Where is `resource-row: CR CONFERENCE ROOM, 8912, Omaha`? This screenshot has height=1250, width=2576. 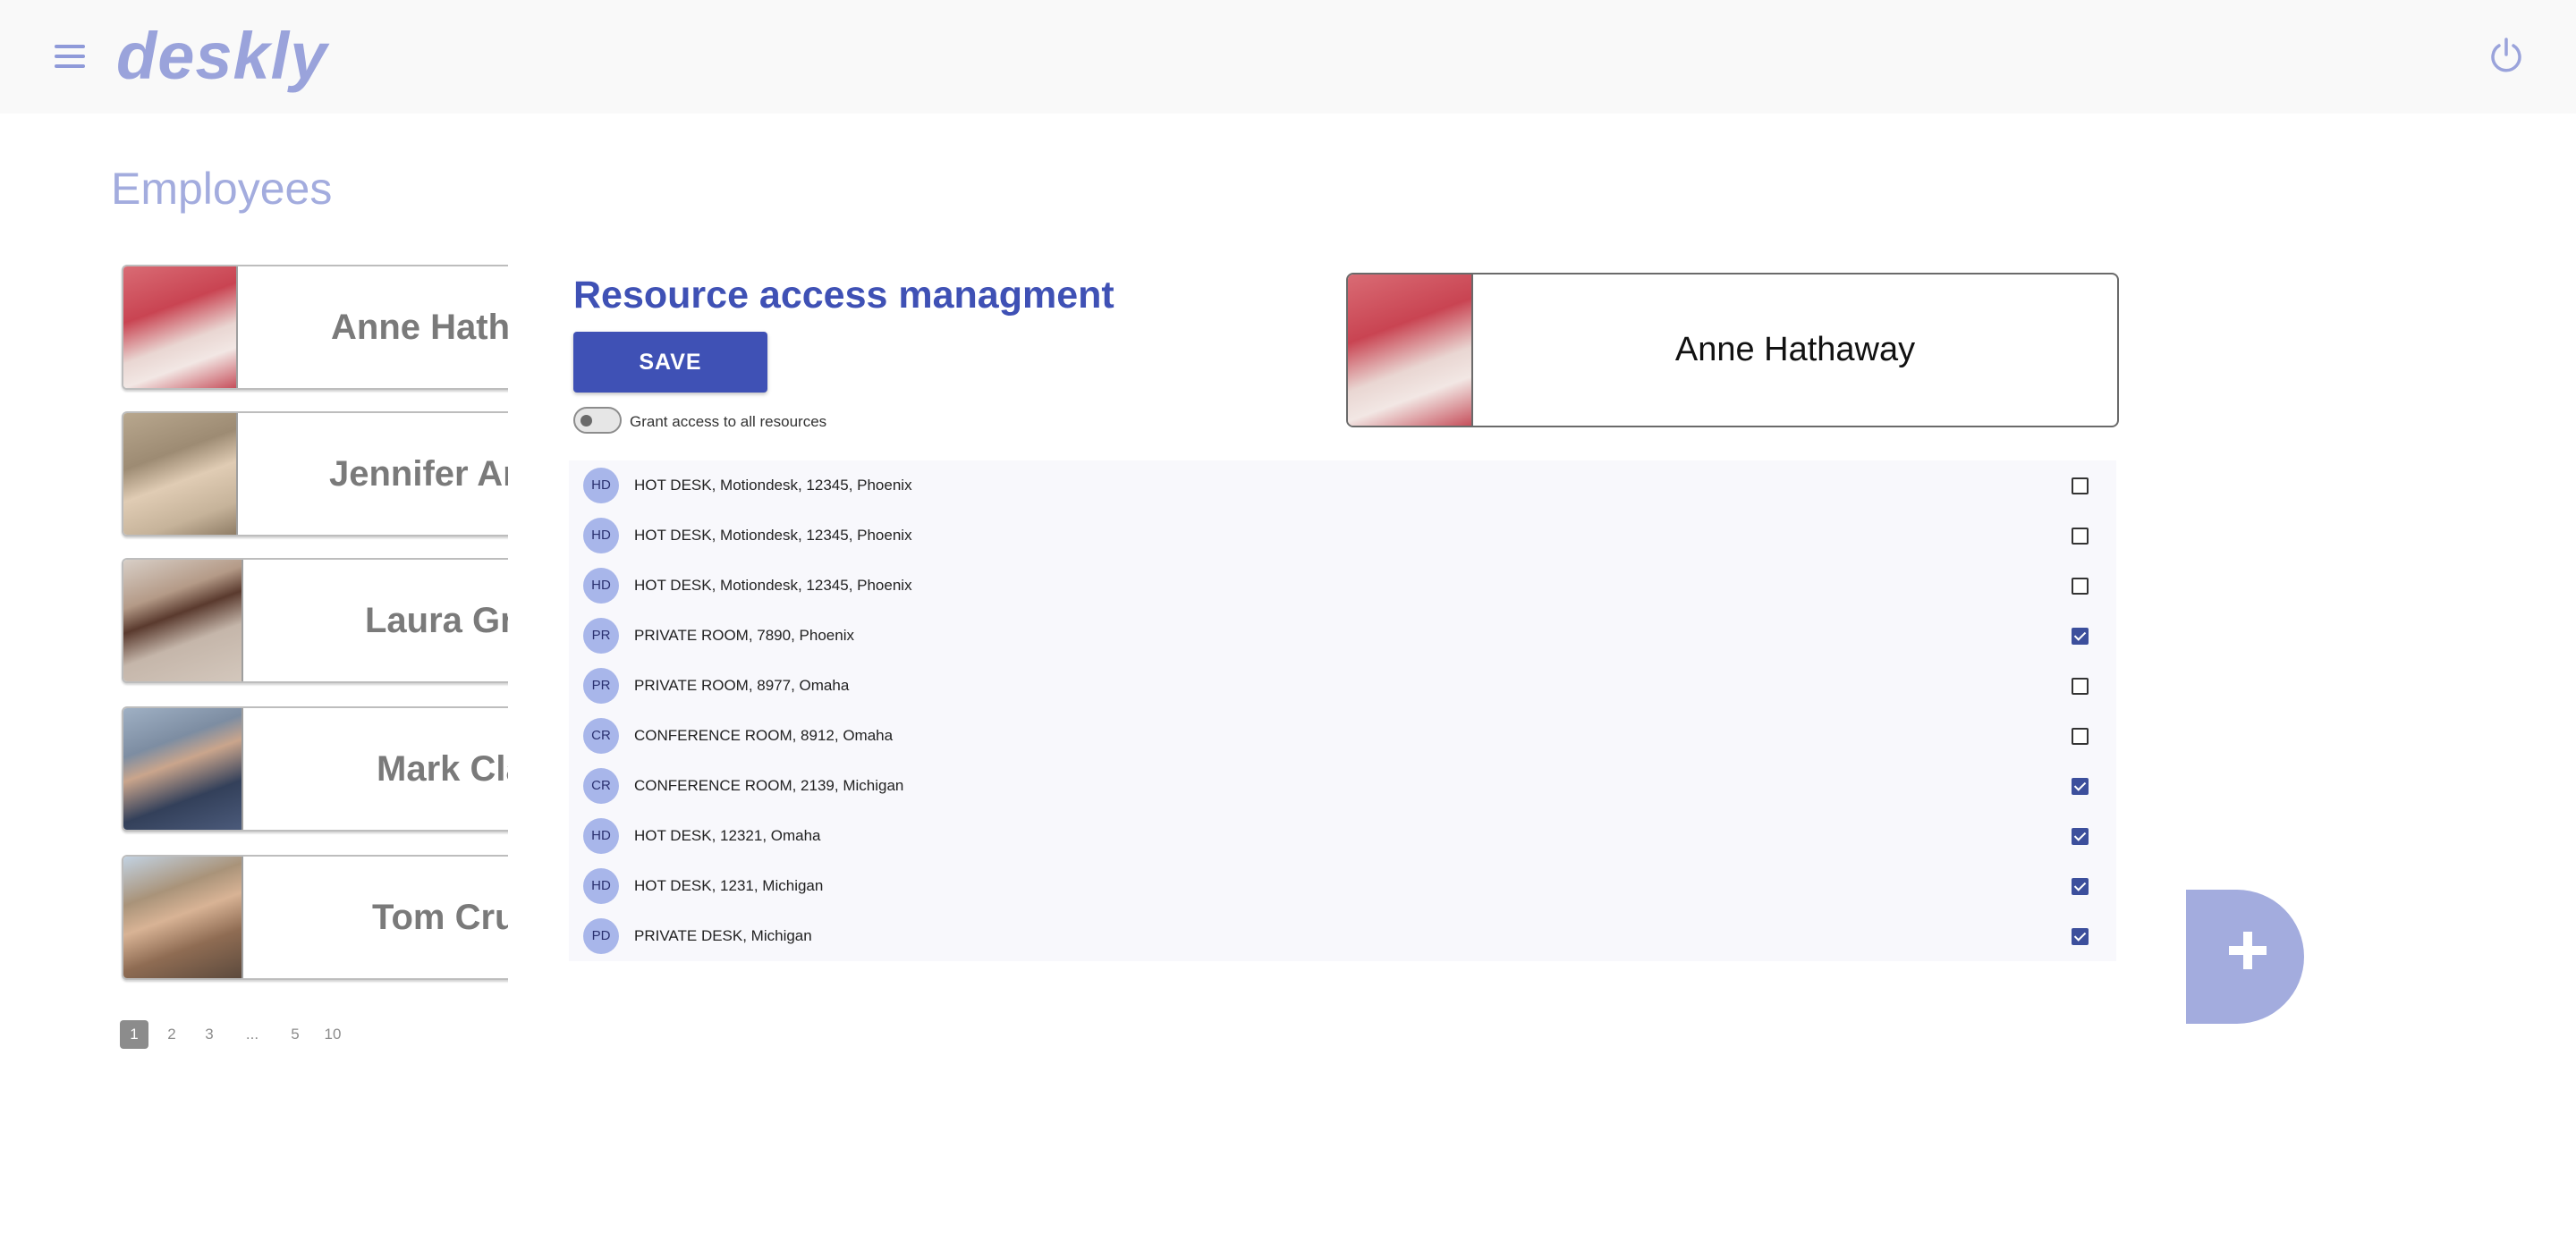
resource-row: CR CONFERENCE ROOM, 8912, Omaha is located at coordinates (1342, 736).